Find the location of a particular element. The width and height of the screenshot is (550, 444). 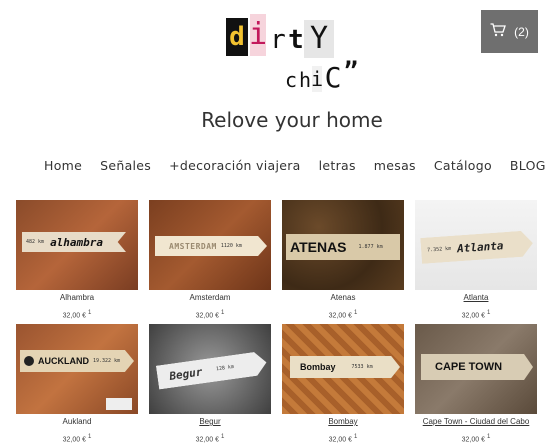

product-name: Bombay is located at coordinates (343, 421).